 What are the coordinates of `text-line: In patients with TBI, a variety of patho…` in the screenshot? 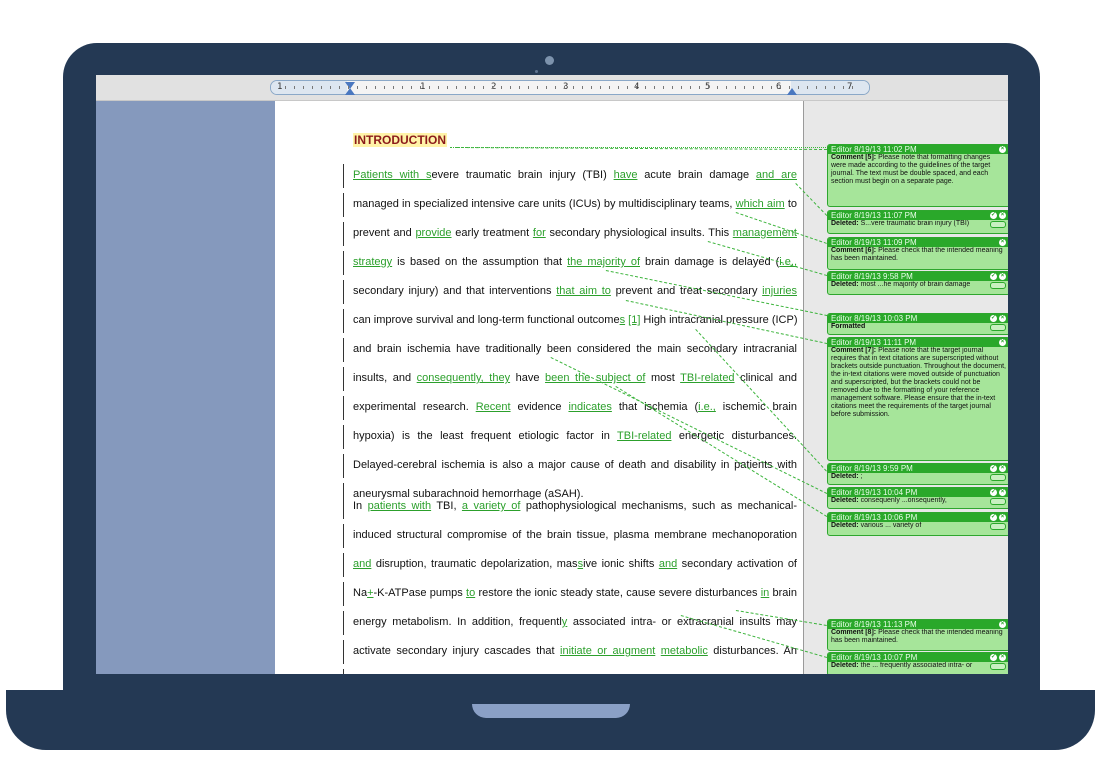 It's located at (575, 506).